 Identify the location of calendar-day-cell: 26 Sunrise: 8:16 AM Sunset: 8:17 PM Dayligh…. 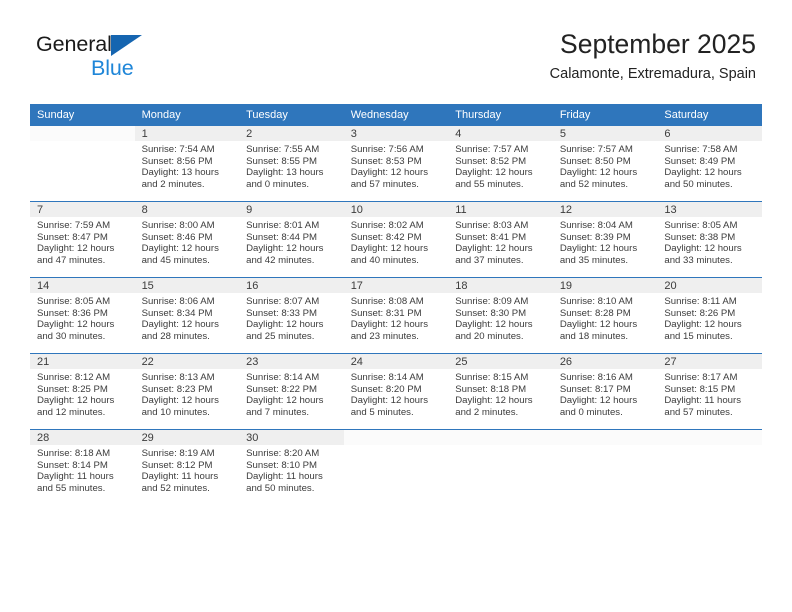
(605, 391).